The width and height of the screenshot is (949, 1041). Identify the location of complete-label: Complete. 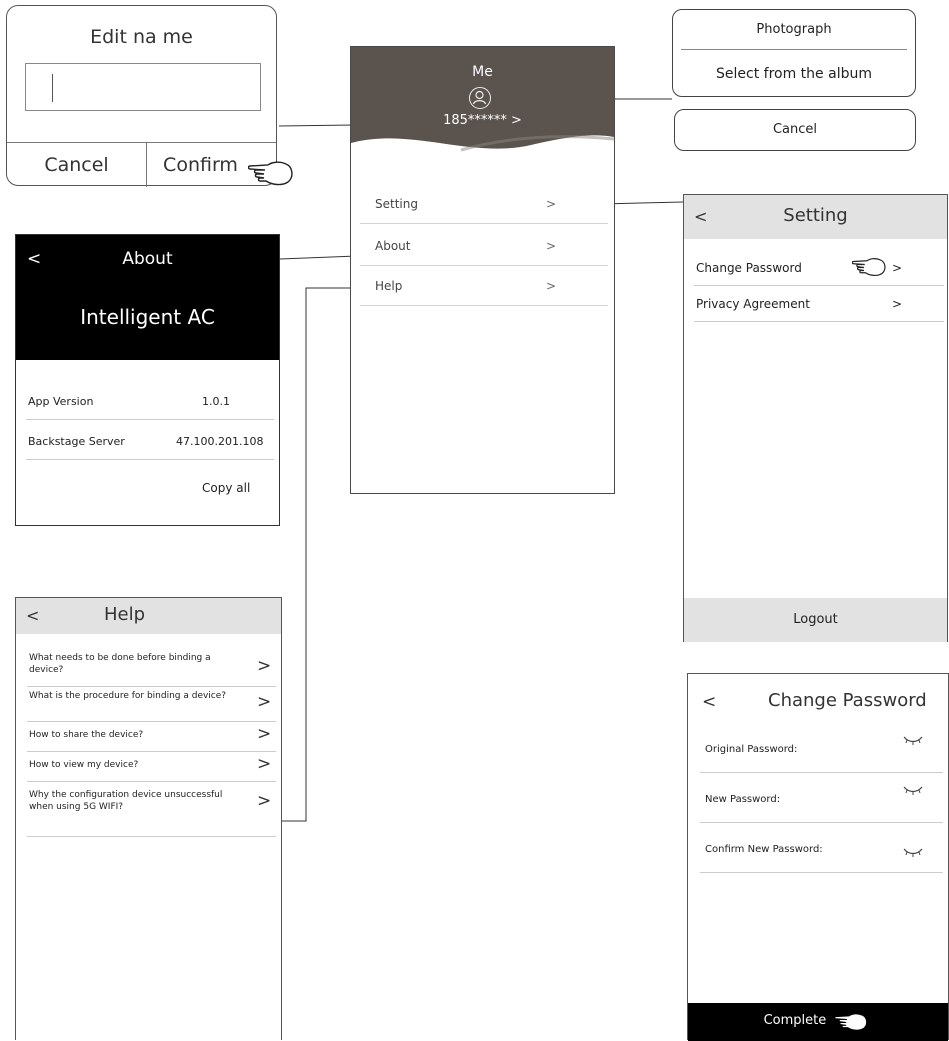
(795, 1020).